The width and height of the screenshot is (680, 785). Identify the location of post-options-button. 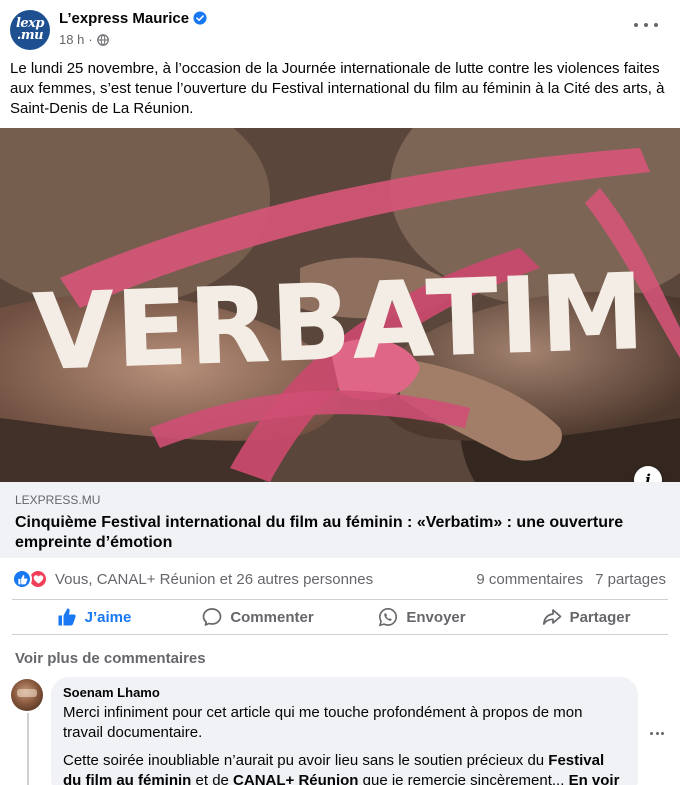
(646, 25).